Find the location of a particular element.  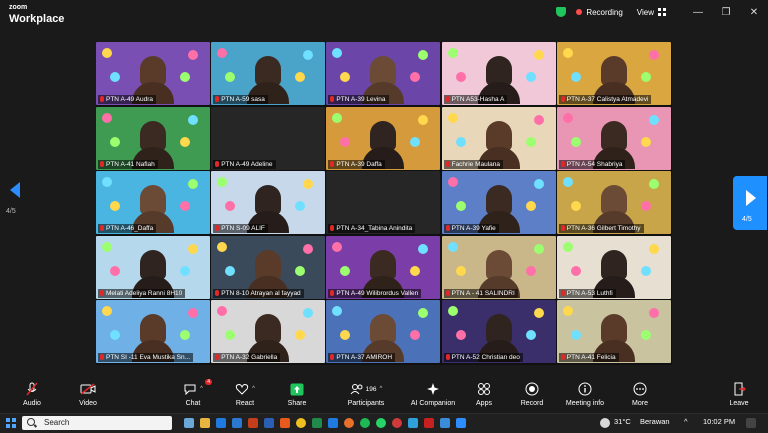

participant-name: PTN S-09 ALIF is located at coordinates (240, 229).